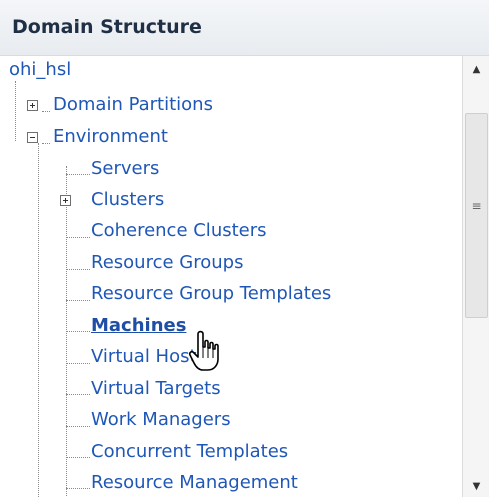  I want to click on panel-header: Domain Structure, so click(244, 28).